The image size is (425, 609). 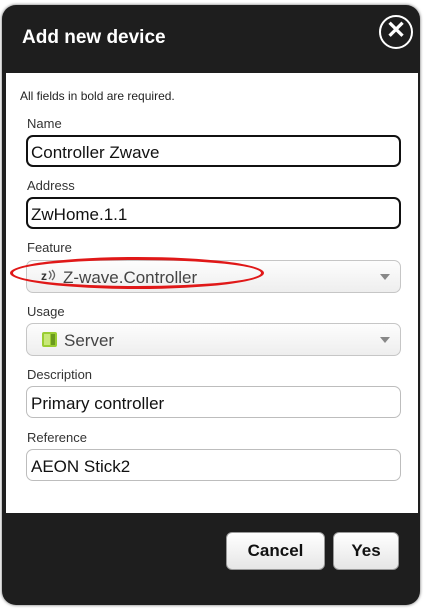 What do you see at coordinates (44, 123) in the screenshot?
I see `name-label: Name` at bounding box center [44, 123].